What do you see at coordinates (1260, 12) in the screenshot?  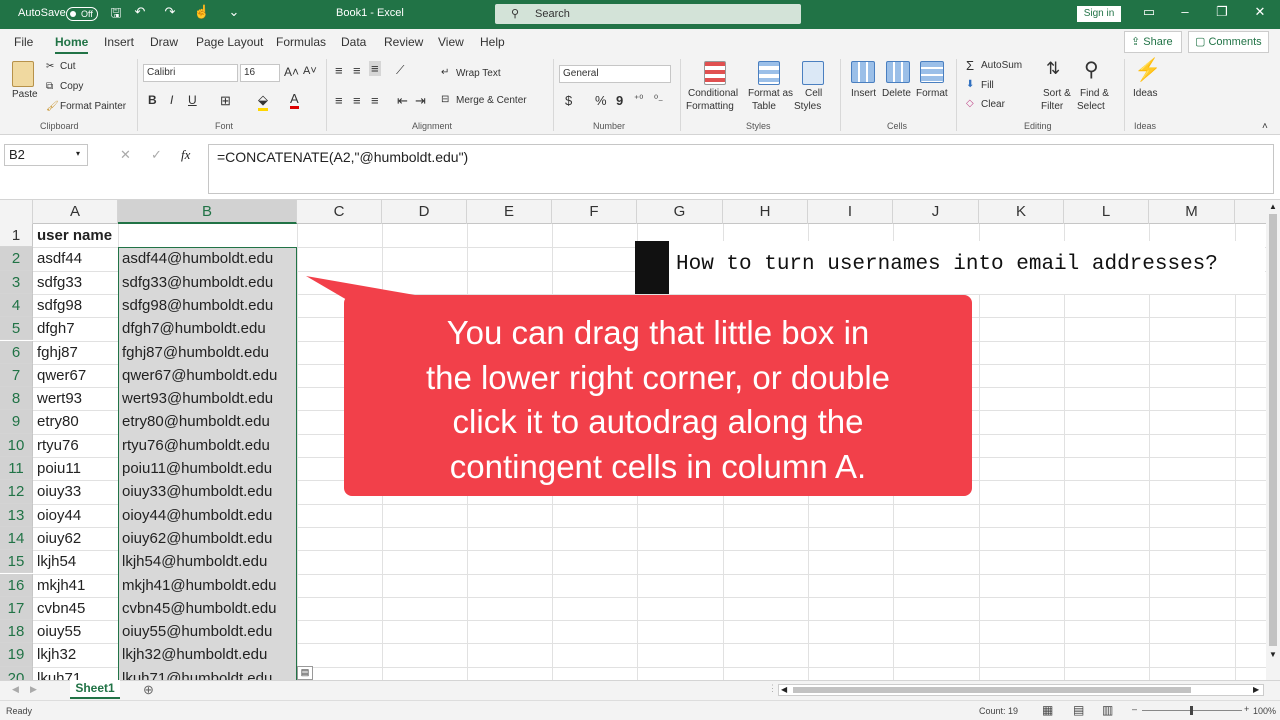 I see `close-icon: ✕` at bounding box center [1260, 12].